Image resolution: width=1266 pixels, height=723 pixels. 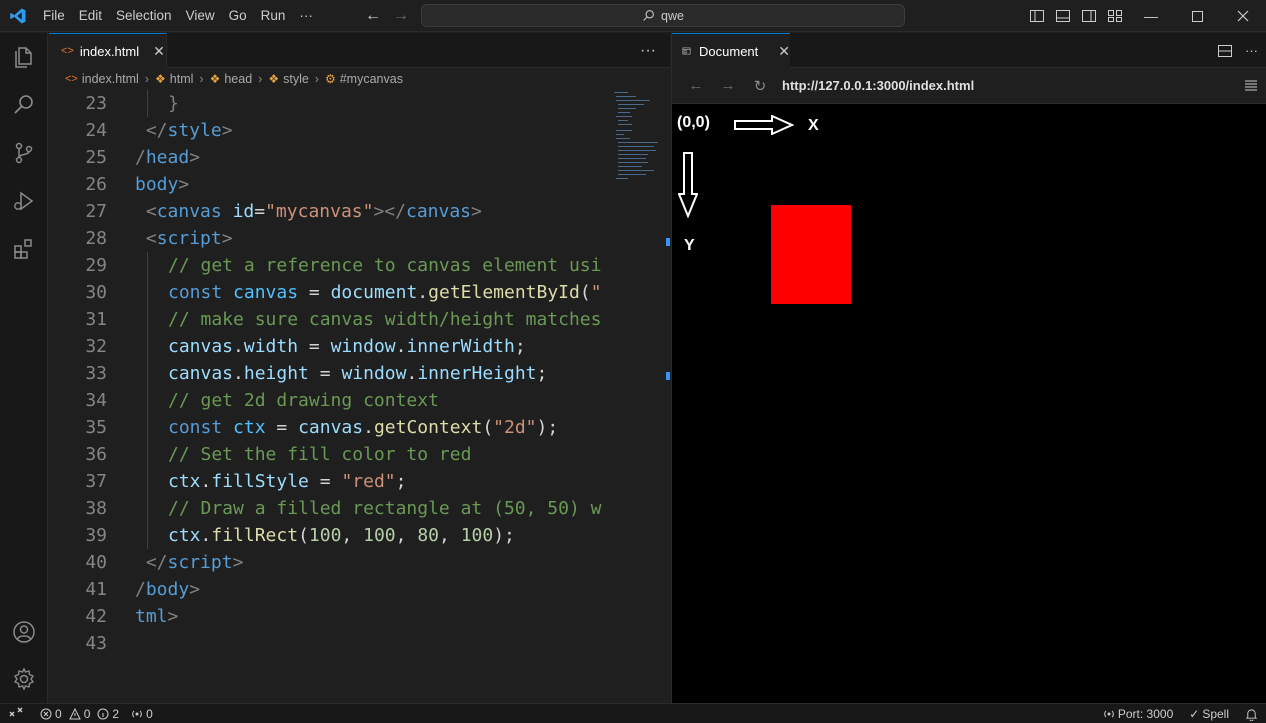 I want to click on browser-forward-icon: →, so click(x=728, y=85).